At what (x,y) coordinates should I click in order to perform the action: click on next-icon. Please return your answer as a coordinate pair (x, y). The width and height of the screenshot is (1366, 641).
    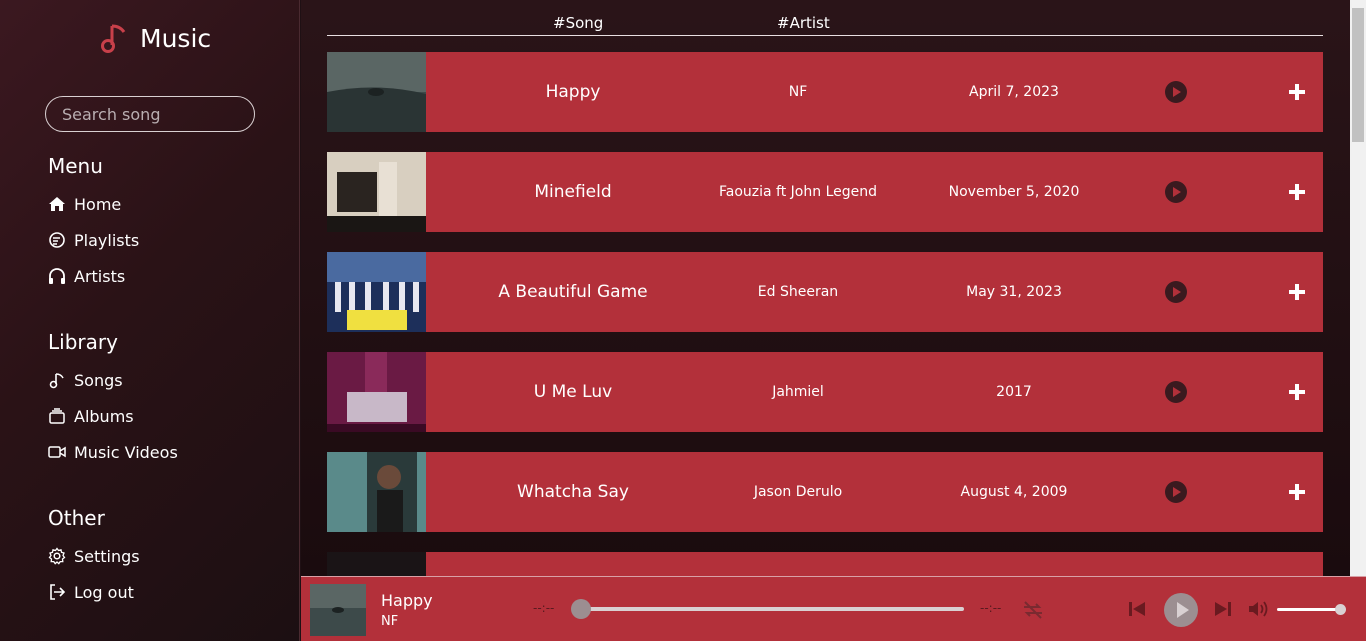
    Looking at the image, I should click on (1223, 609).